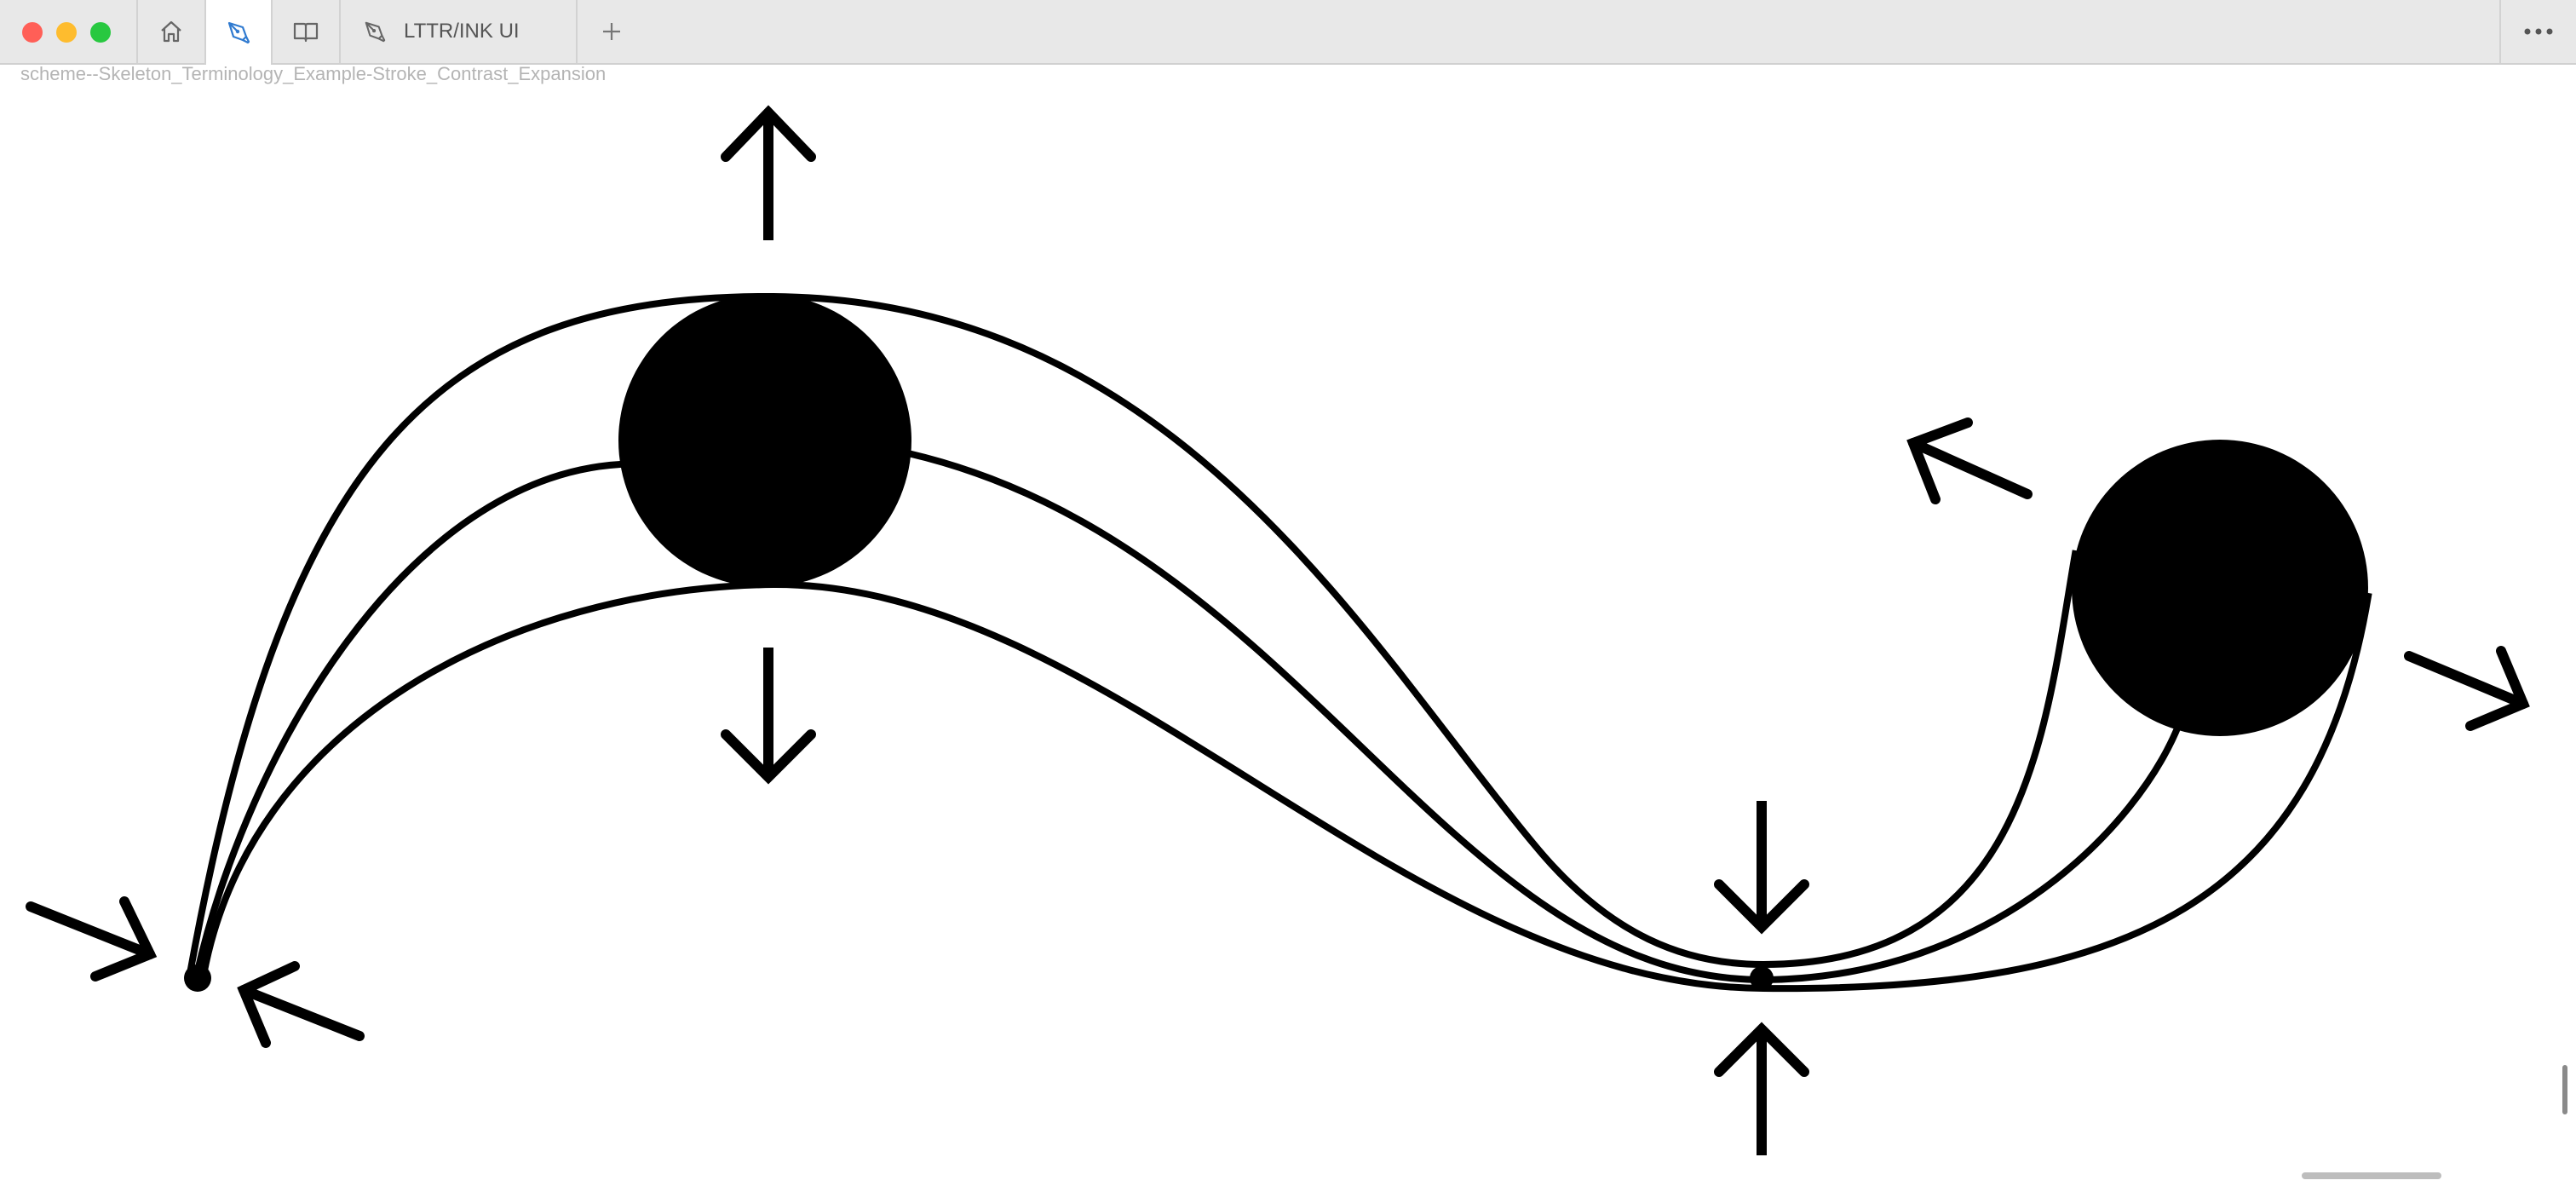 This screenshot has height=1186, width=2576. I want to click on stroke-start-node, so click(197, 978).